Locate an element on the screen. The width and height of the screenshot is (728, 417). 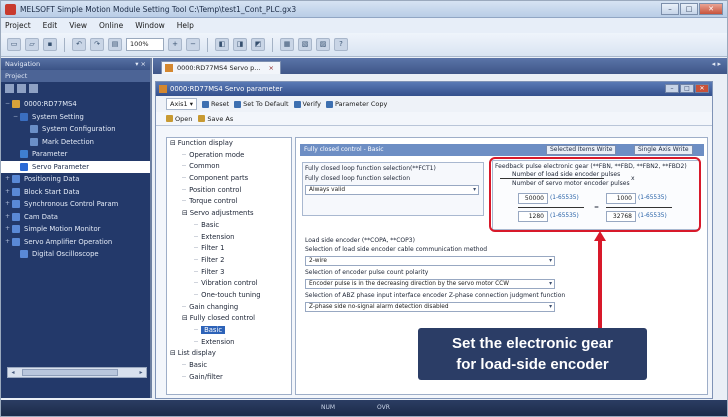
maximize-button: □ is located at coordinates (689, 9).